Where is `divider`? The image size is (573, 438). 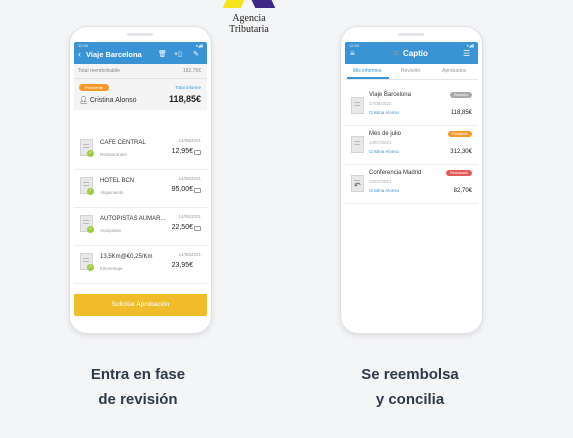
divider is located at coordinates (140, 78).